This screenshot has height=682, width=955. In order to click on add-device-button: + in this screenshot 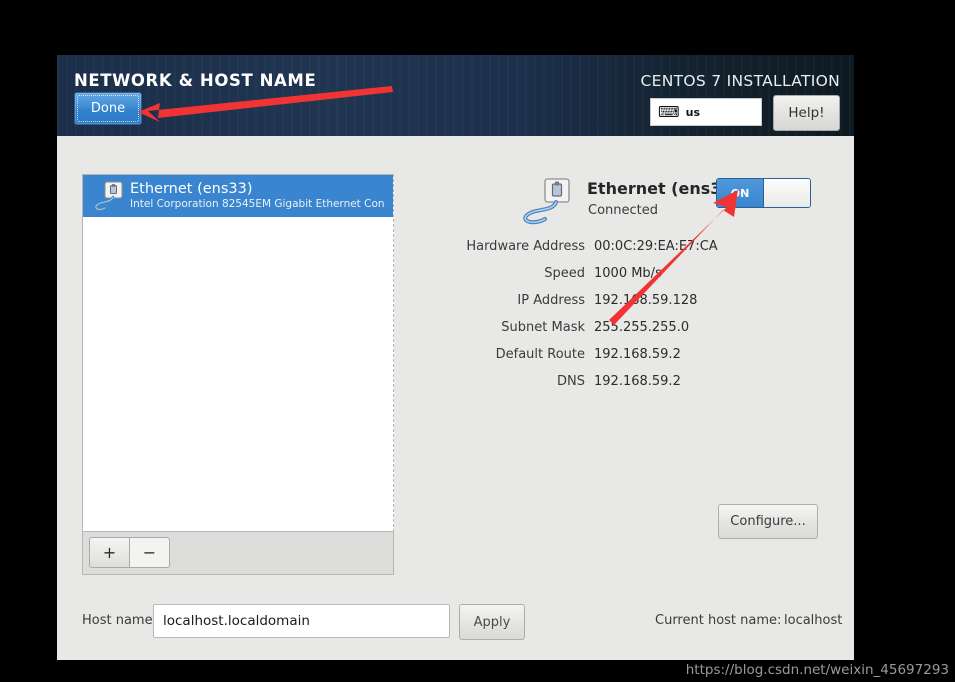, I will do `click(109, 552)`.